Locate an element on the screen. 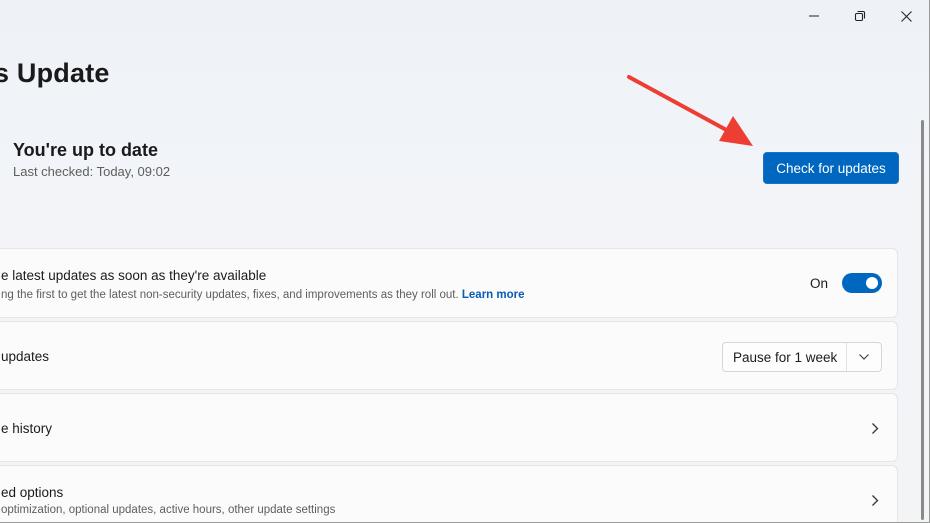 Image resolution: width=930 pixels, height=523 pixels. close-button is located at coordinates (906, 16).